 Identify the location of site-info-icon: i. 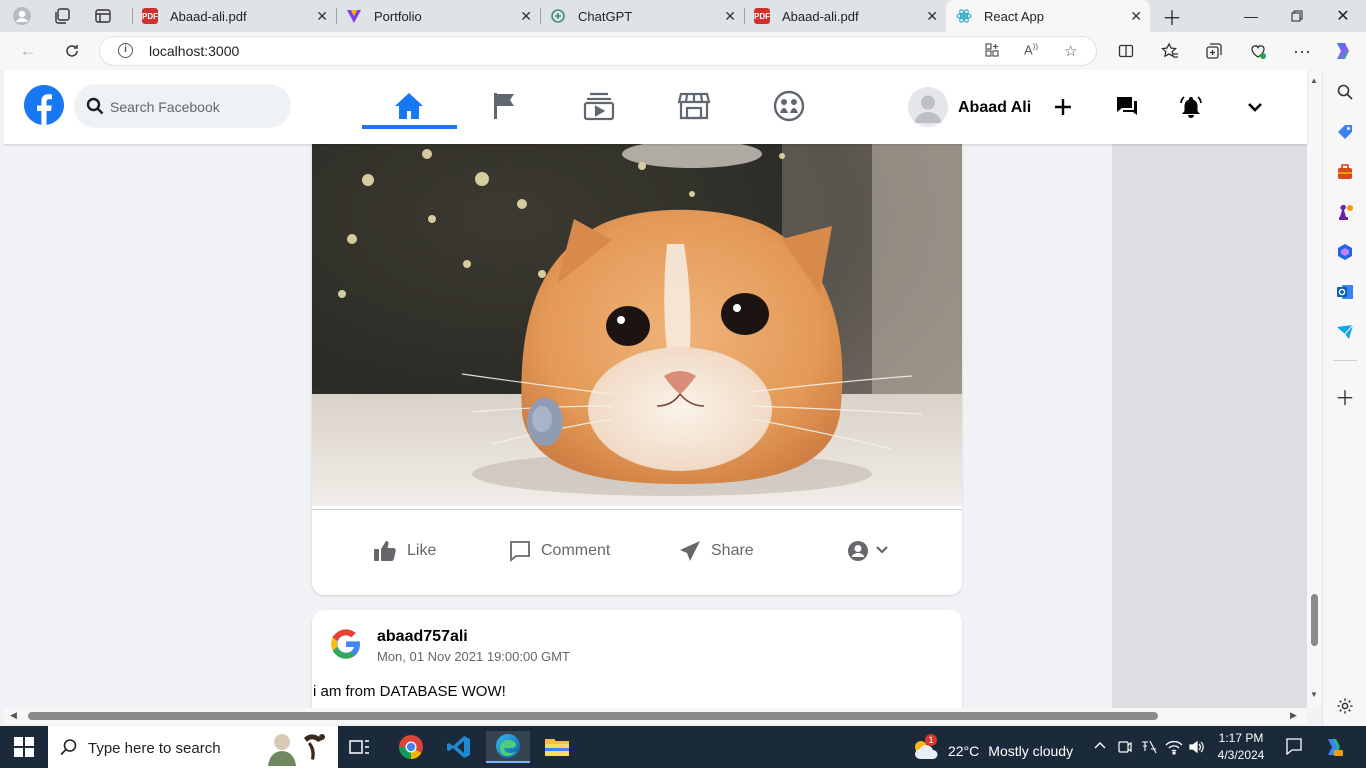
(125, 50).